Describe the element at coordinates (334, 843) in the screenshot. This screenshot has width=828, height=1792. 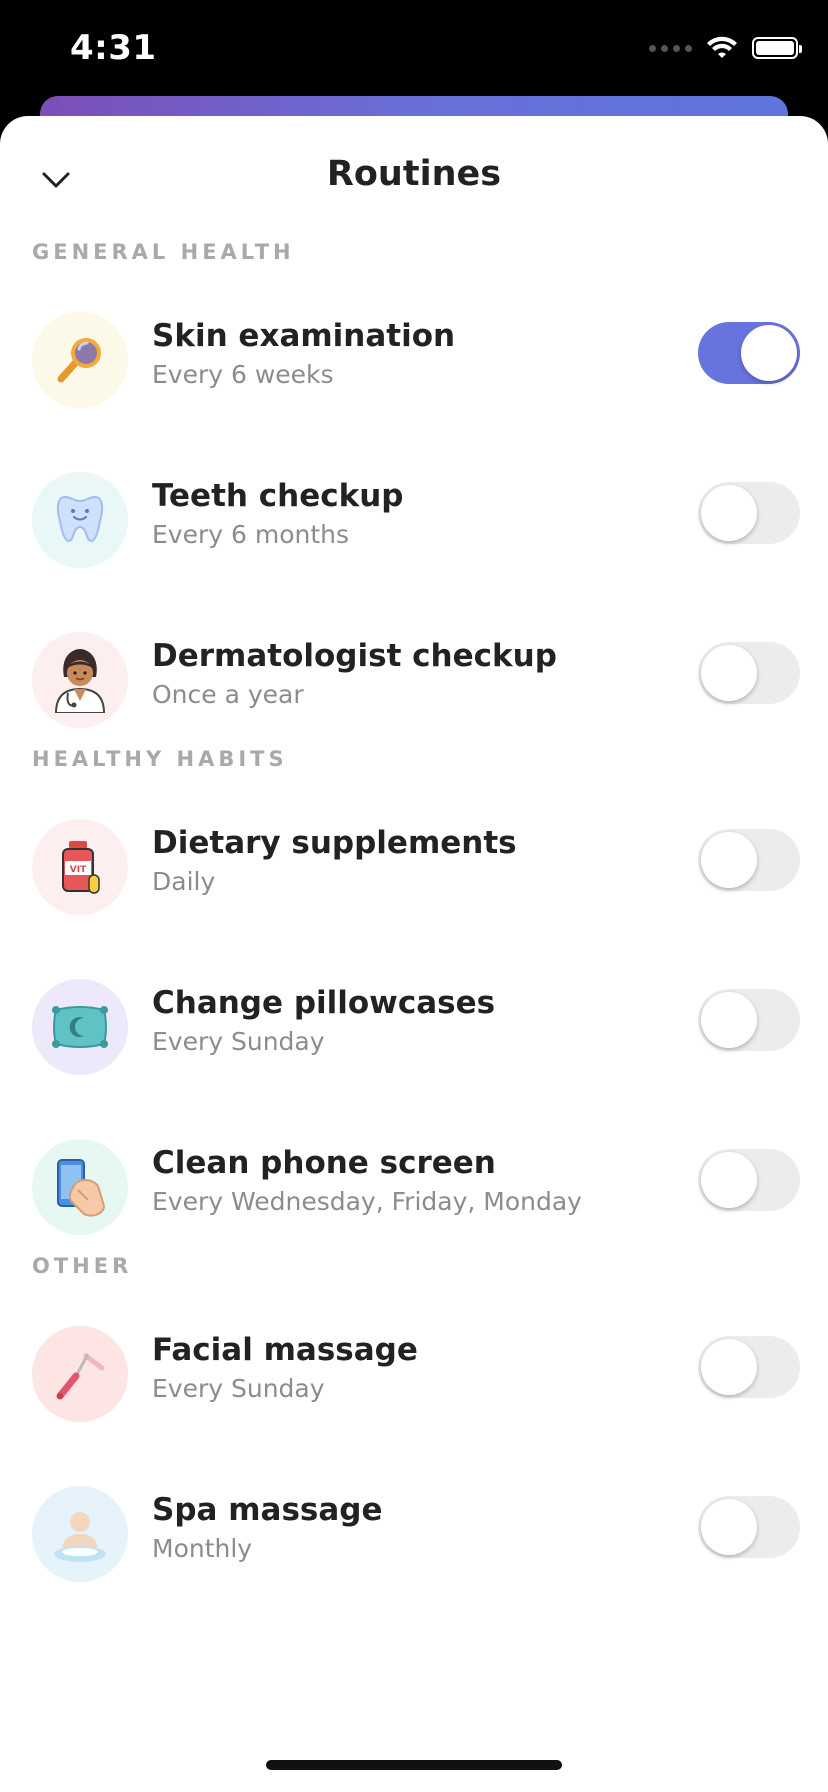
I see `routine-title: Dietary supplements` at that location.